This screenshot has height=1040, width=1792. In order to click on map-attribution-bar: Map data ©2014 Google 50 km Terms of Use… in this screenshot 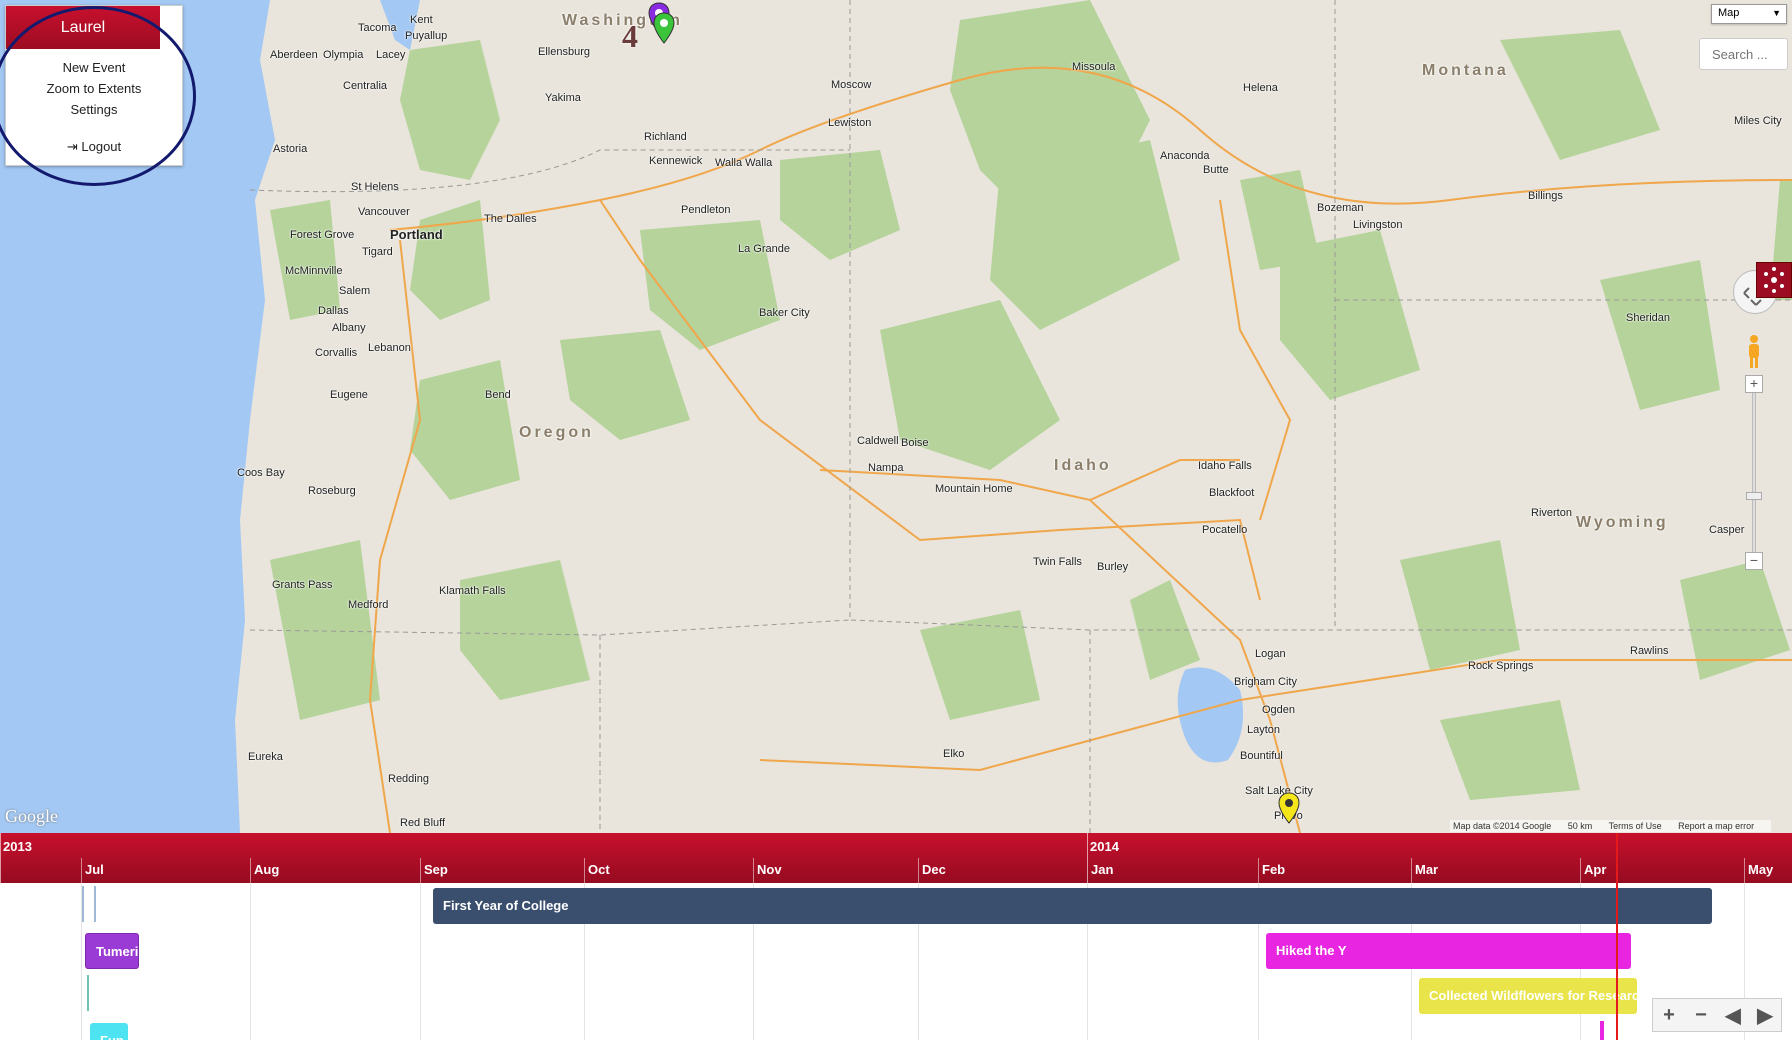, I will do `click(1611, 826)`.